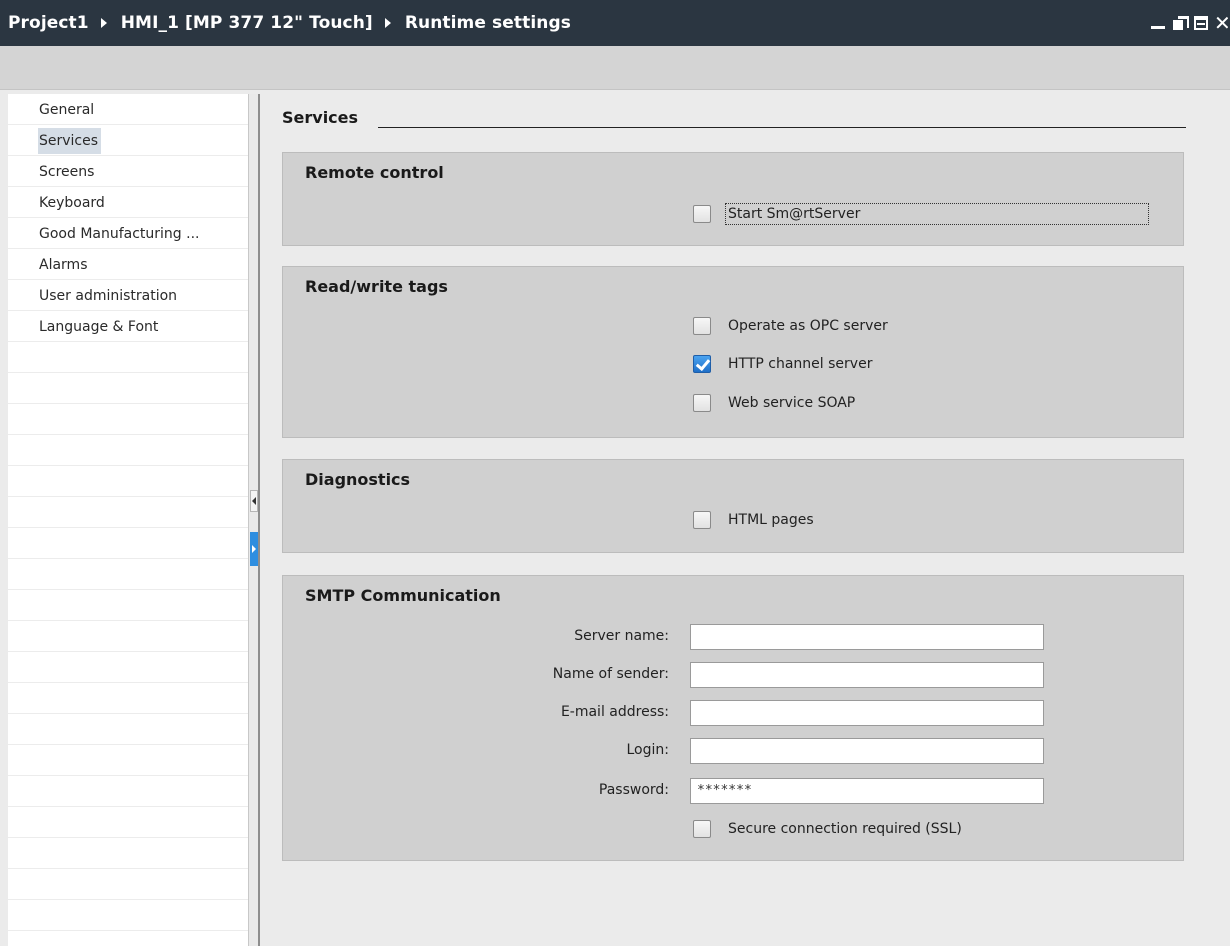 The height and width of the screenshot is (946, 1230). I want to click on diagnostics-section: Diagnostics HTML pages, so click(733, 506).